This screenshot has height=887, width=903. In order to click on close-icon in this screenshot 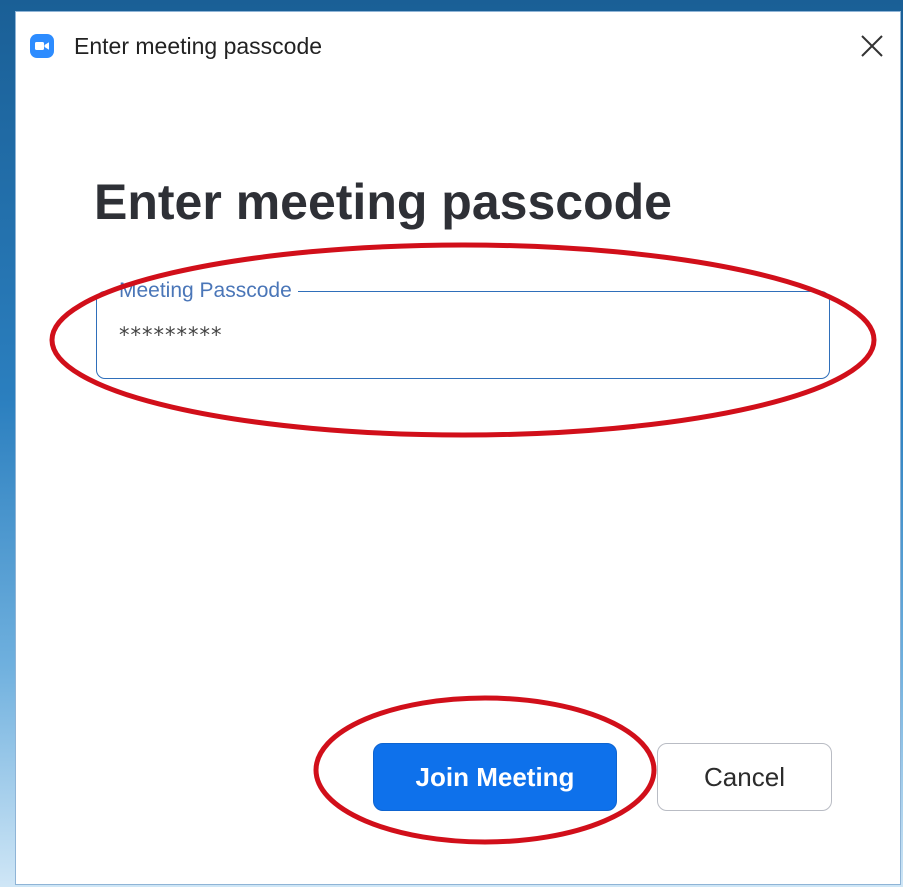, I will do `click(872, 46)`.